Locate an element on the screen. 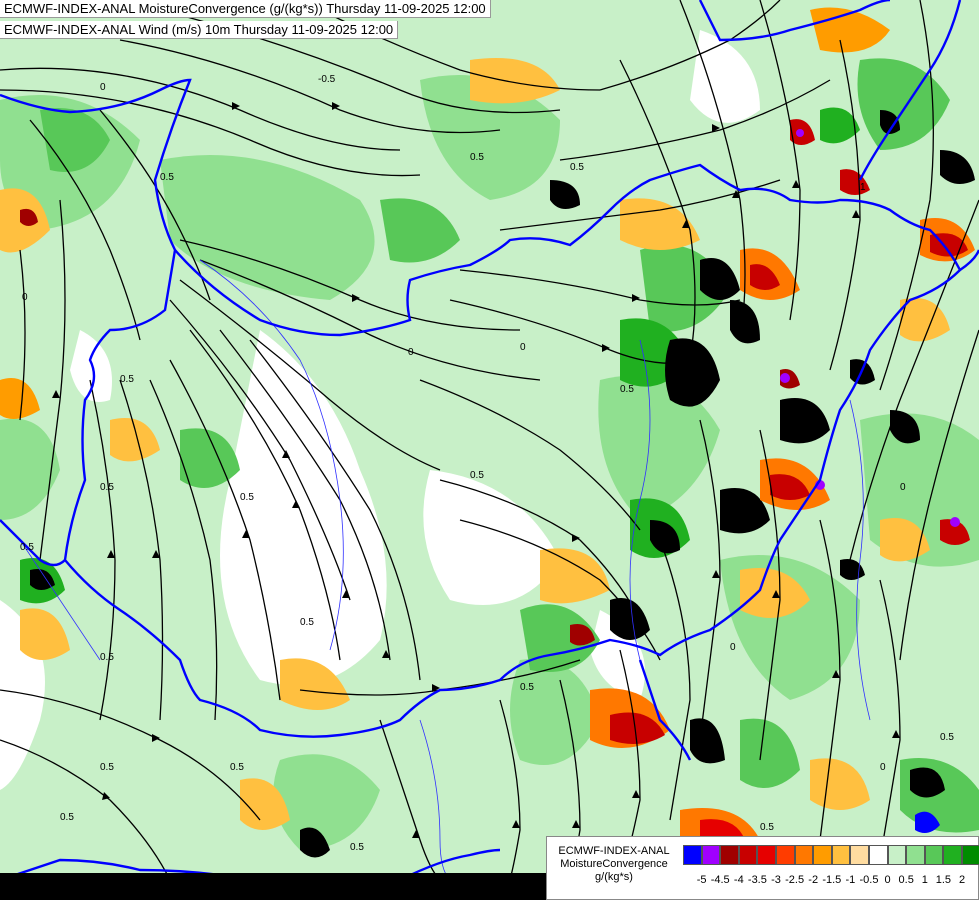 Image resolution: width=979 pixels, height=900 pixels. legend-tick-label: -4.5 is located at coordinates (720, 880).